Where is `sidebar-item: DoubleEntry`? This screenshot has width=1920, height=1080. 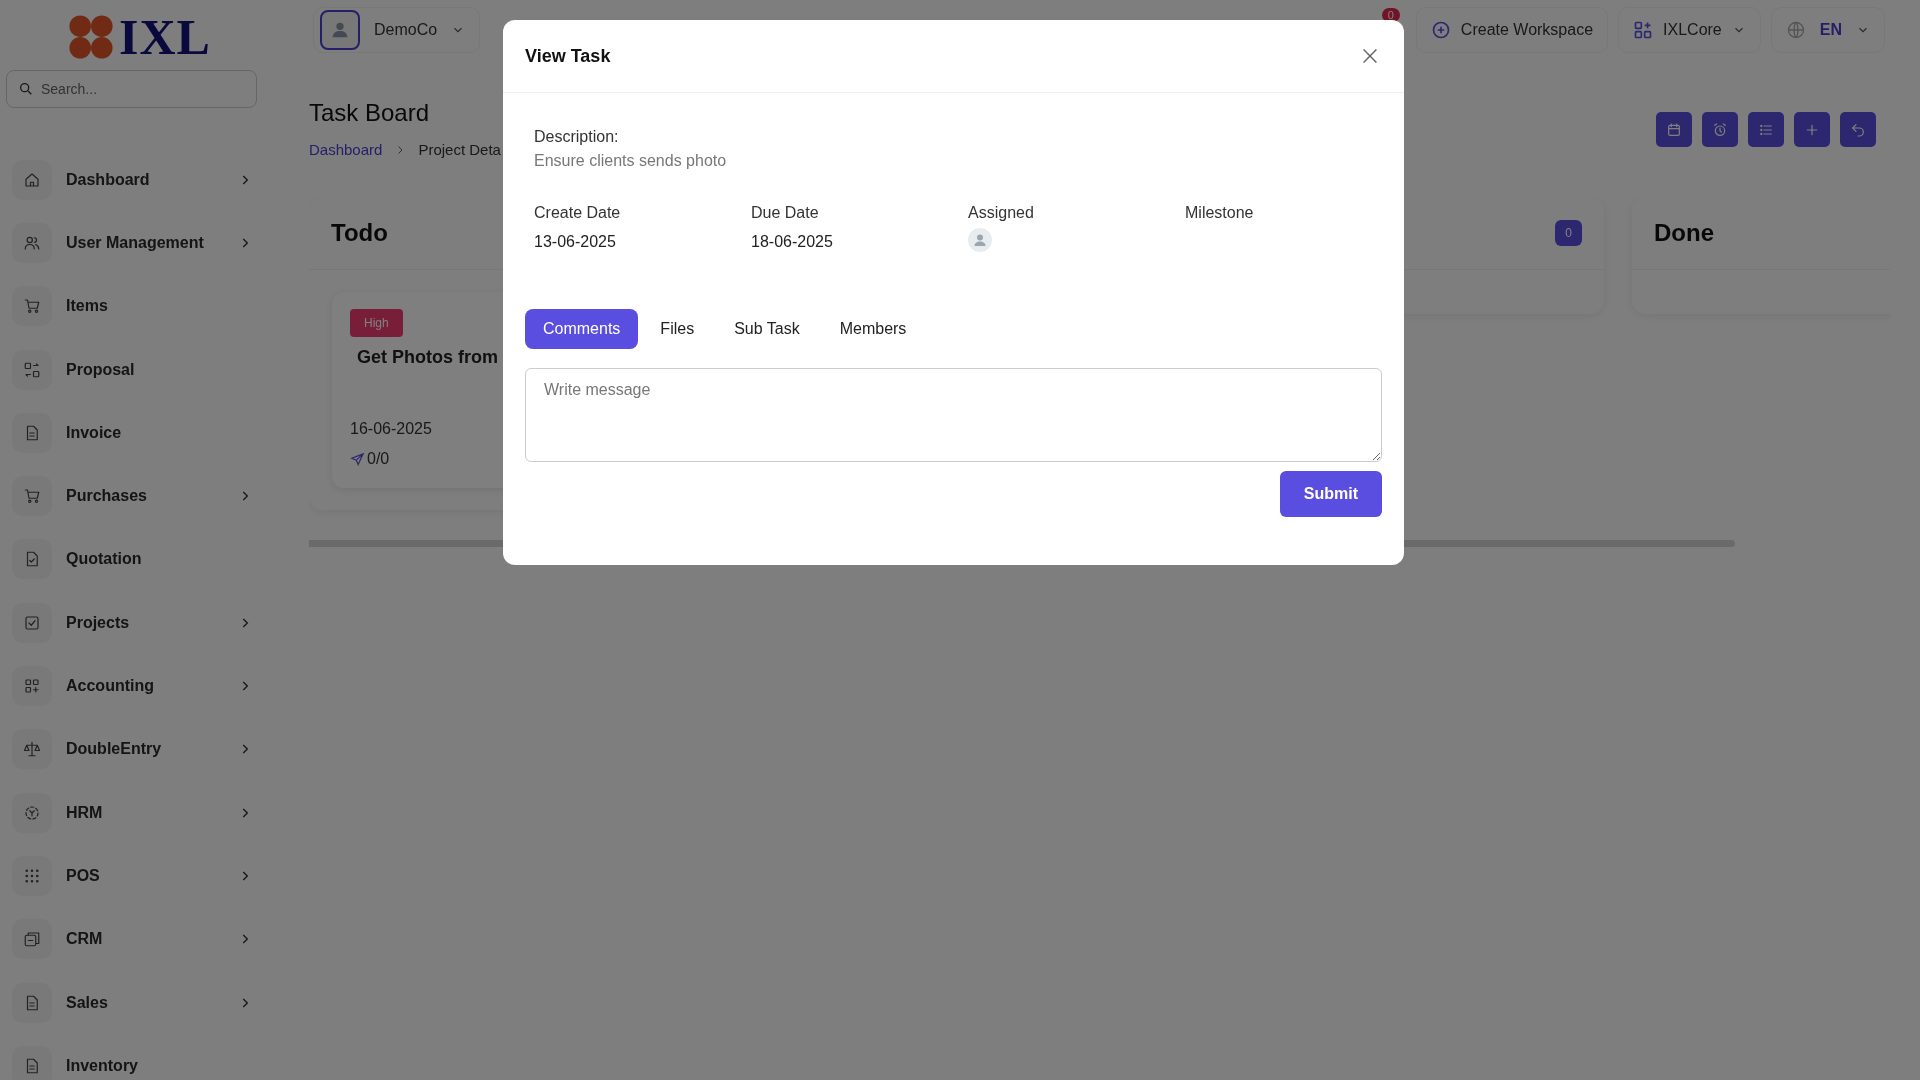 sidebar-item: DoubleEntry is located at coordinates (135, 749).